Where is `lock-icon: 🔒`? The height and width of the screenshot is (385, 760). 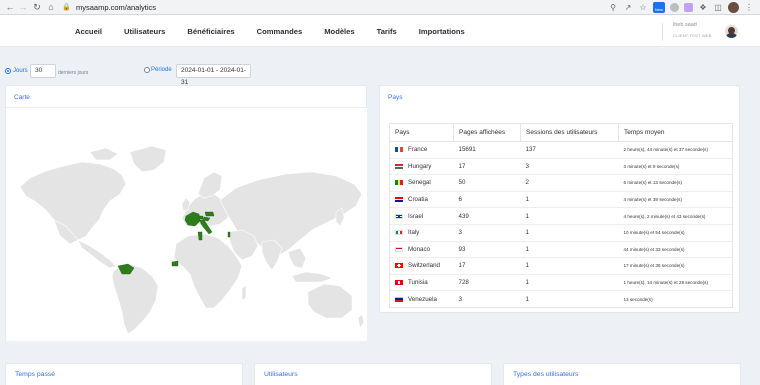
lock-icon: 🔒 is located at coordinates (66, 7).